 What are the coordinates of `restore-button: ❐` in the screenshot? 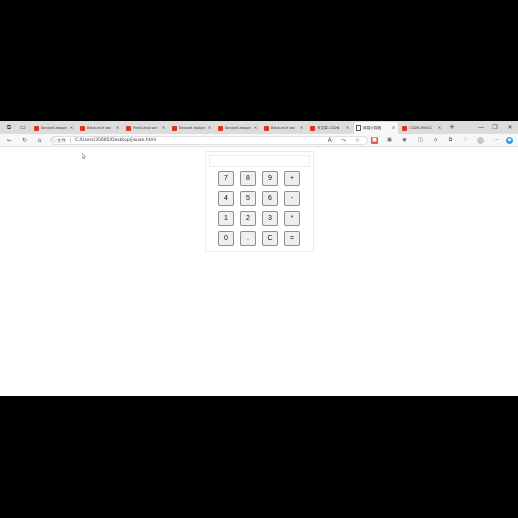 It's located at (495, 127).